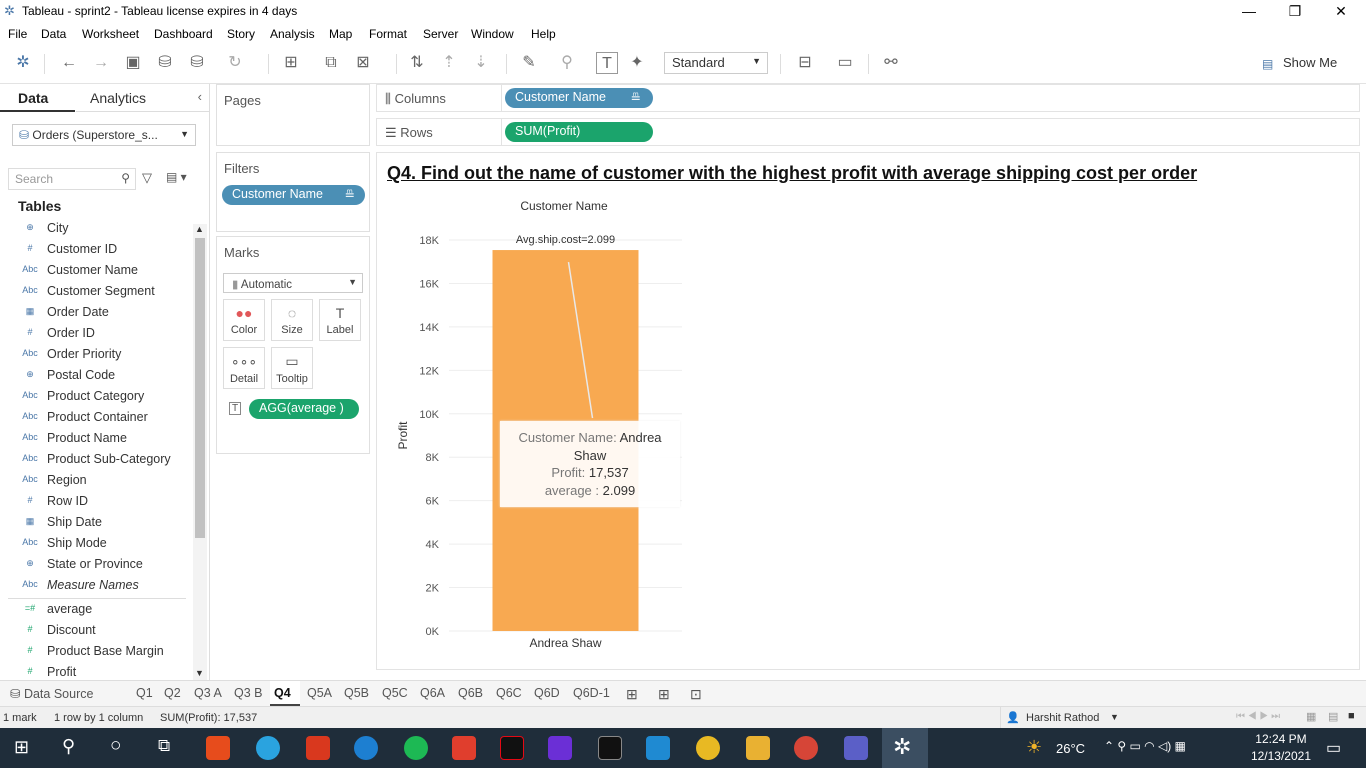  I want to click on new-datasource-icon: ⛁, so click(165, 63).